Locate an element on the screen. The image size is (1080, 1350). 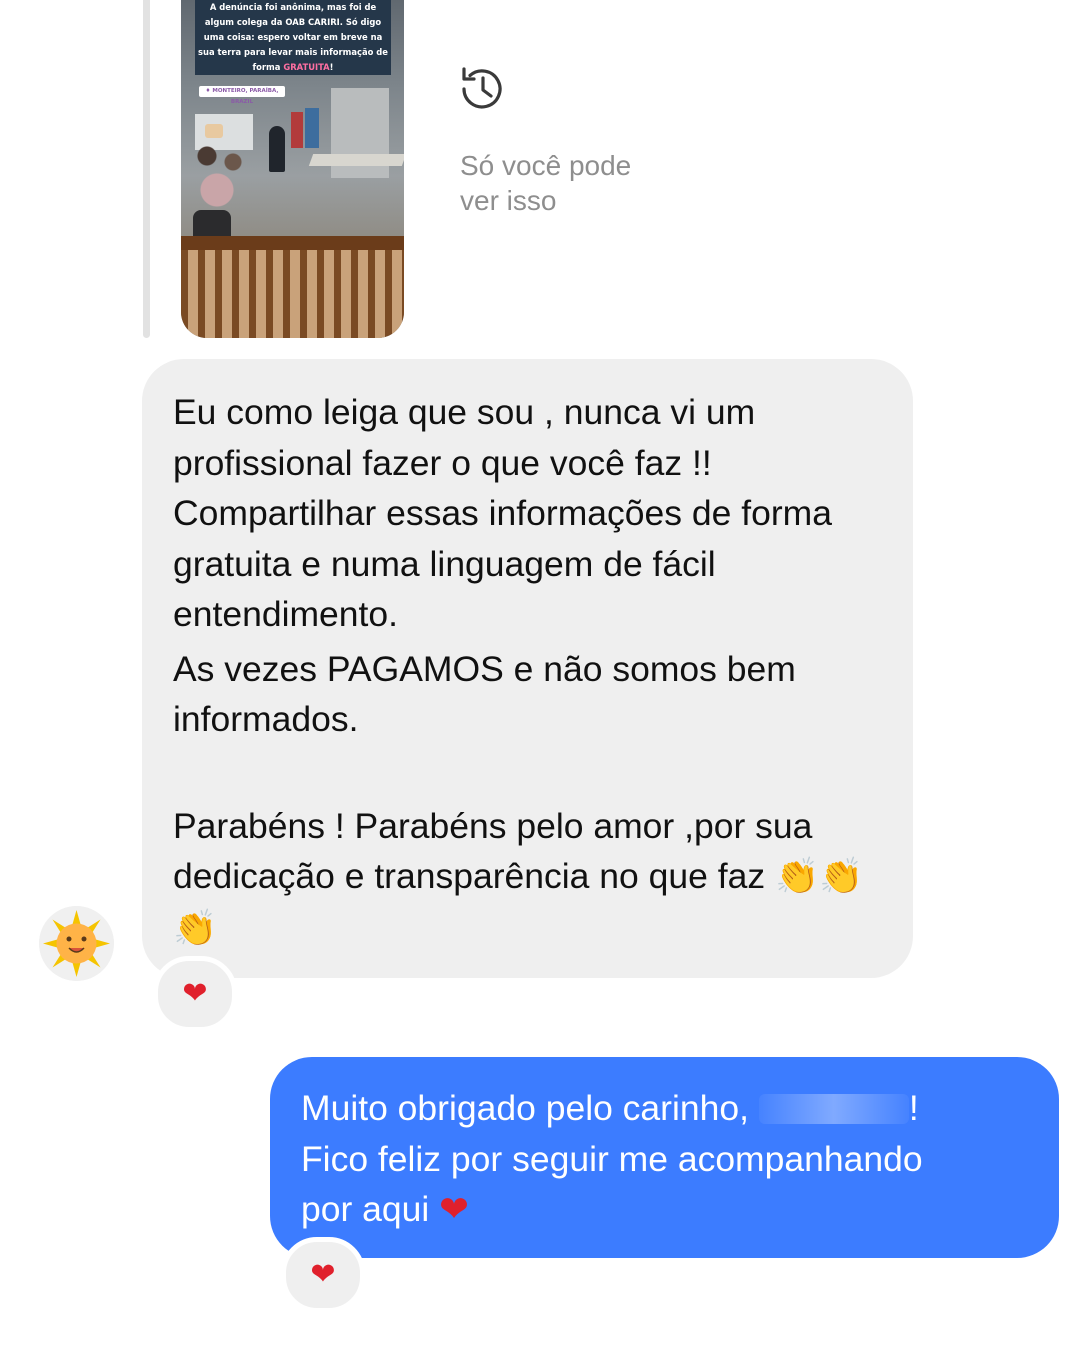
location-tag: ♦ MONTEIRO, PARAÍBA, BRAZIL is located at coordinates (242, 95).